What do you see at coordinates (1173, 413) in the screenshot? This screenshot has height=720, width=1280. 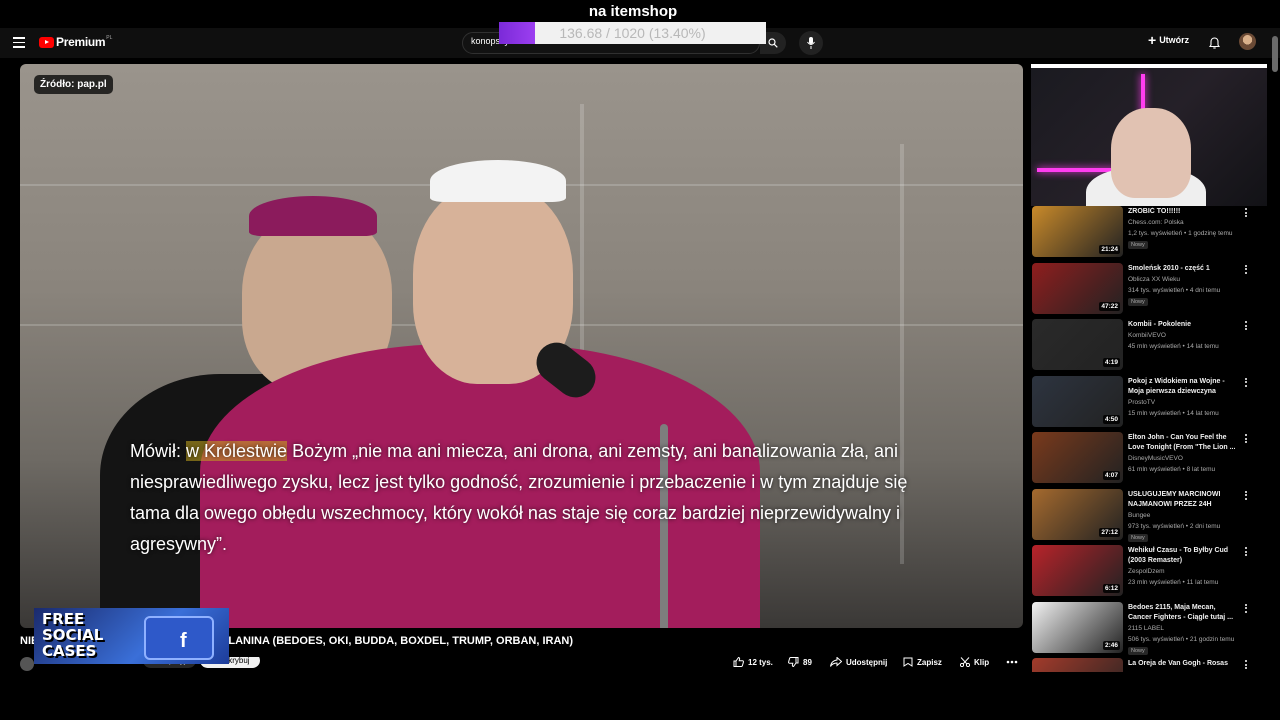 I see `recommendation-meta: 15 mln wyświetleń • 14 lat temu` at bounding box center [1173, 413].